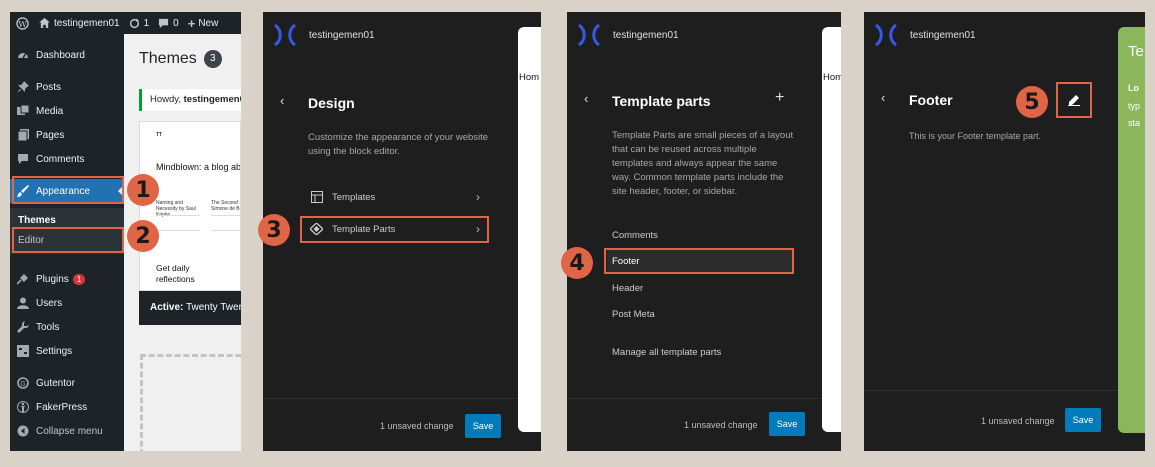  What do you see at coordinates (67, 279) in the screenshot?
I see `menu-item-plugins: Plugins 1` at bounding box center [67, 279].